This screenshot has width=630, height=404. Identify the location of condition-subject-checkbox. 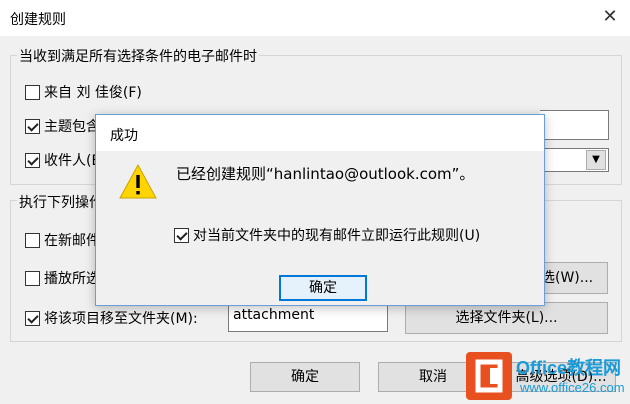
(32, 126).